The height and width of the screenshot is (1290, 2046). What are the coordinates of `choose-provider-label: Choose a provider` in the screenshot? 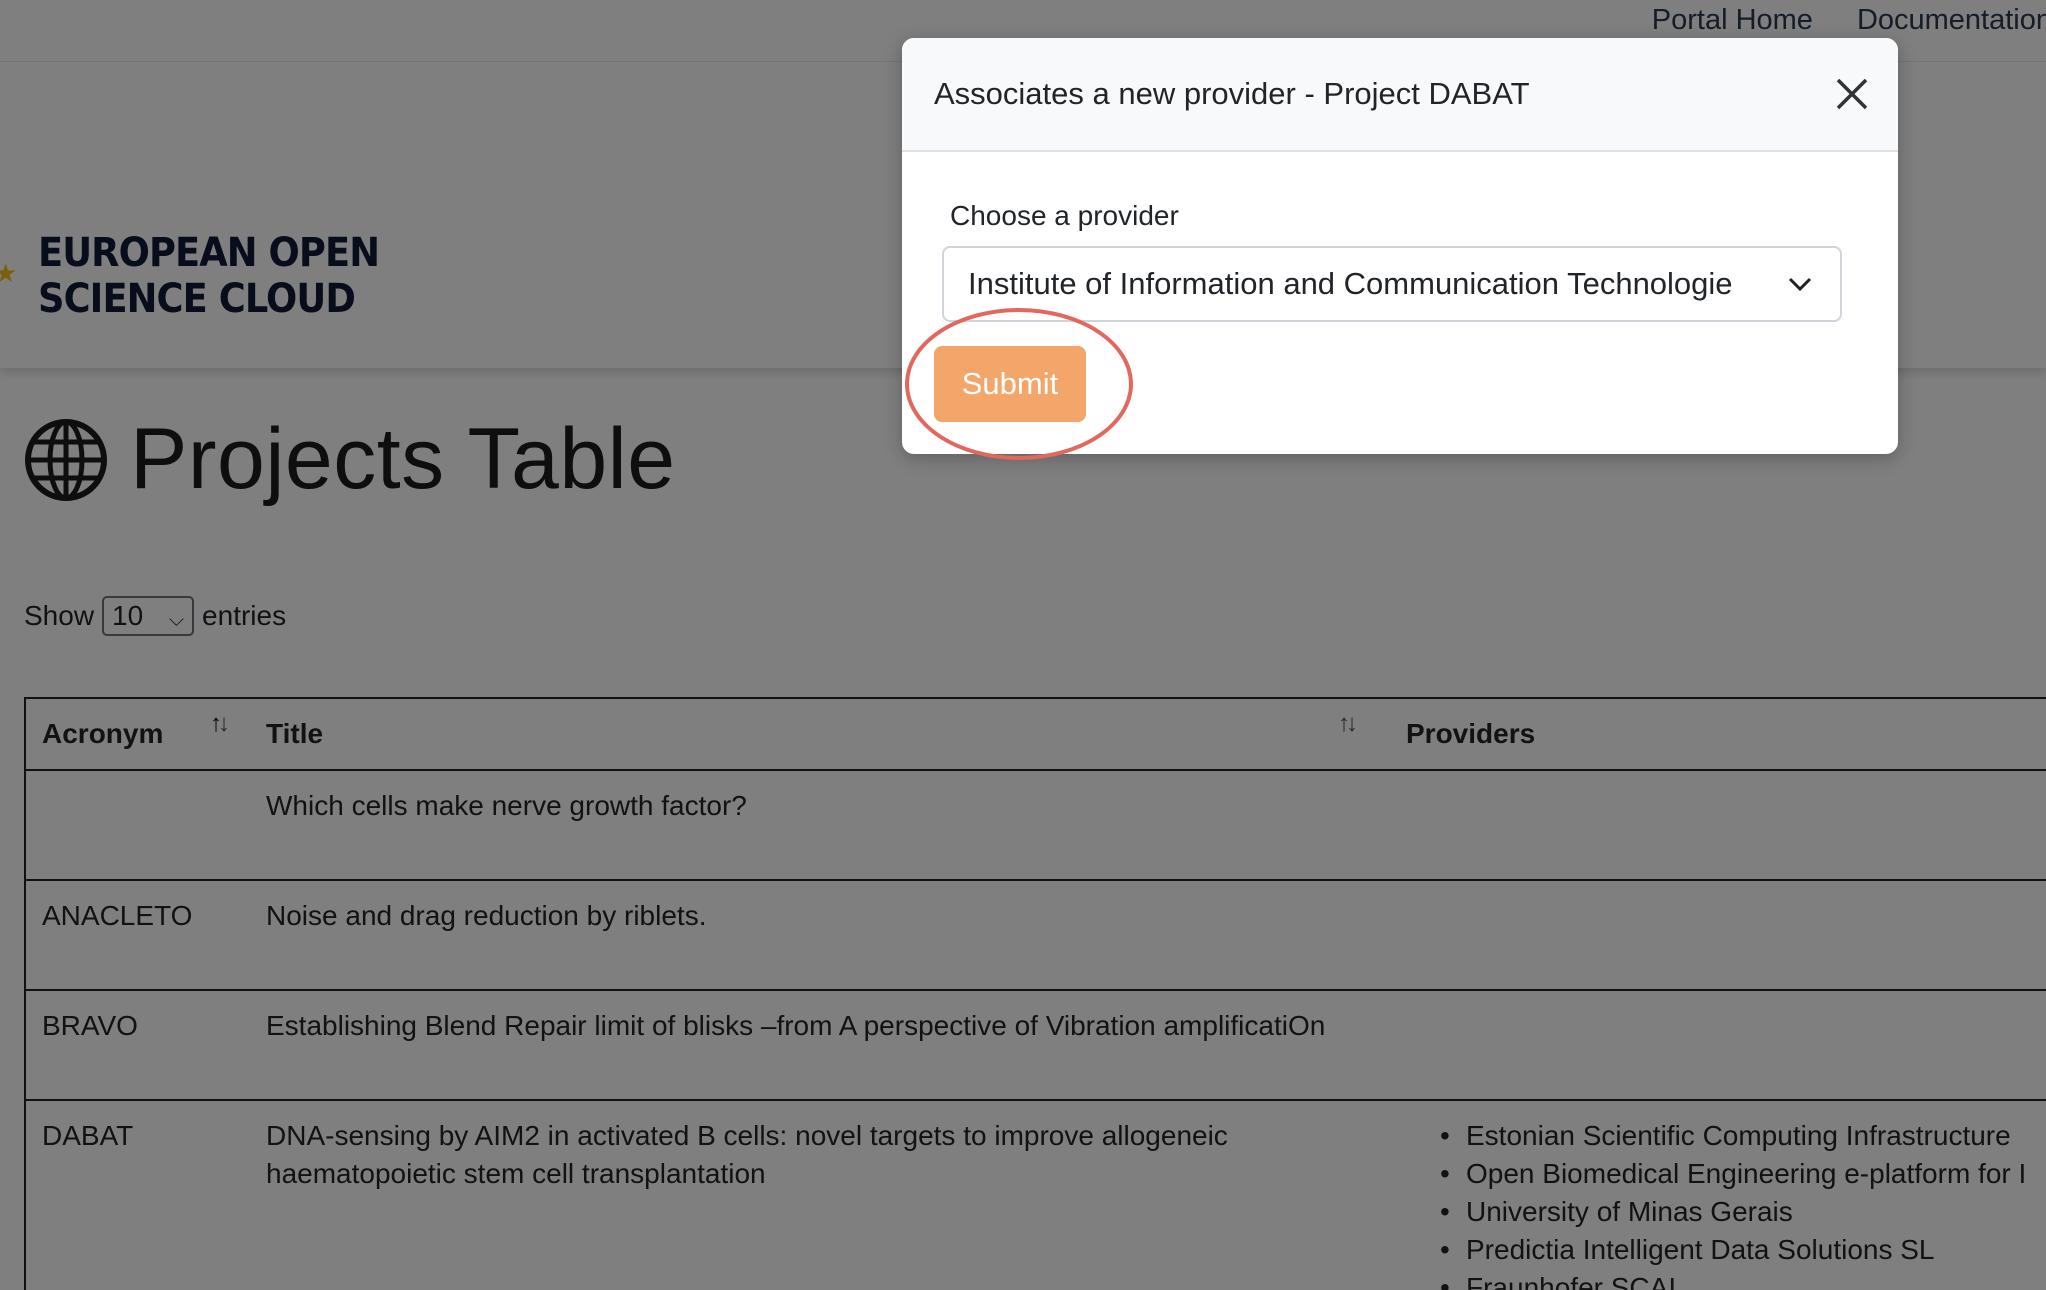 It's located at (1064, 215).